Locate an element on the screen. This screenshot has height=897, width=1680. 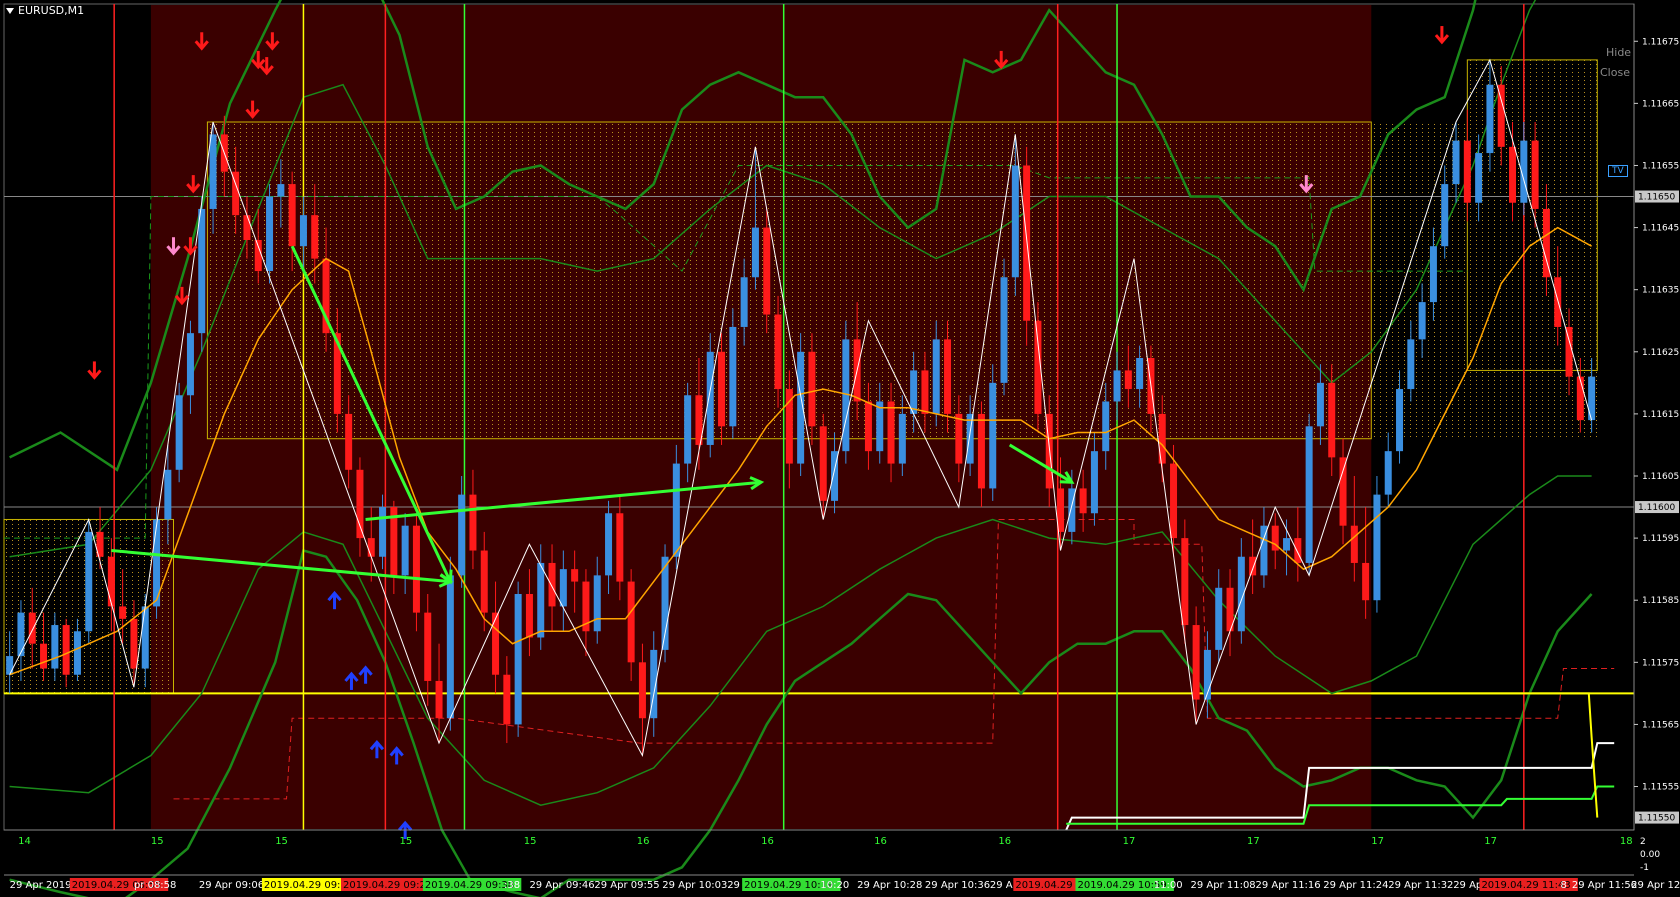
hour-marker-label: 14 is located at coordinates (24, 841).